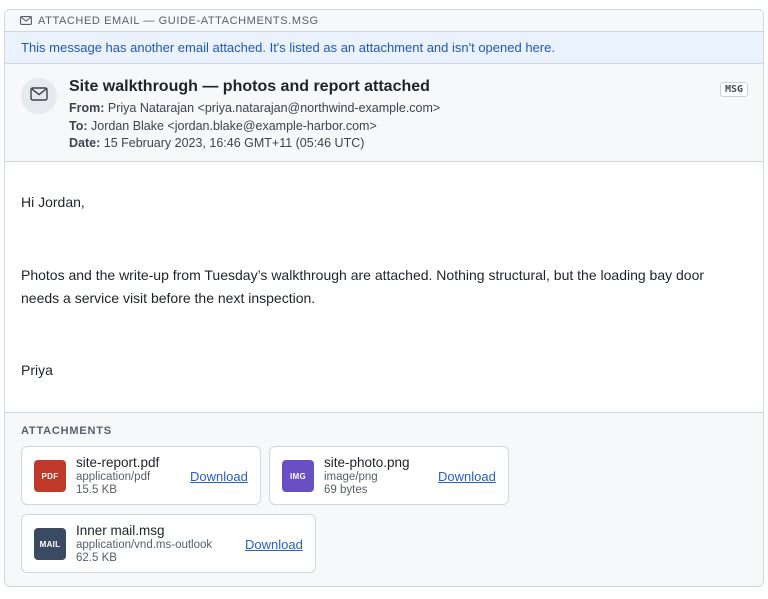  Describe the element at coordinates (384, 21) in the screenshot. I see `viewer-topbar: ATTACHED EMAIL — GUIDE-ATTACHMENTS.MSG` at that location.